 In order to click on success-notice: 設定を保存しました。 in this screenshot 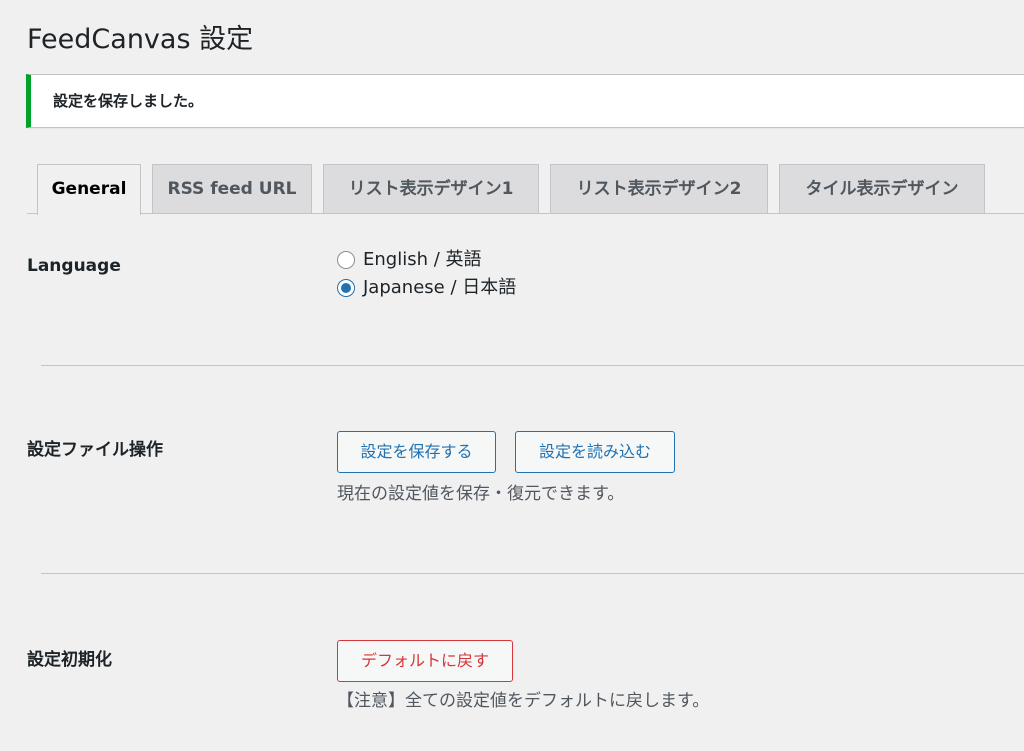, I will do `click(525, 101)`.